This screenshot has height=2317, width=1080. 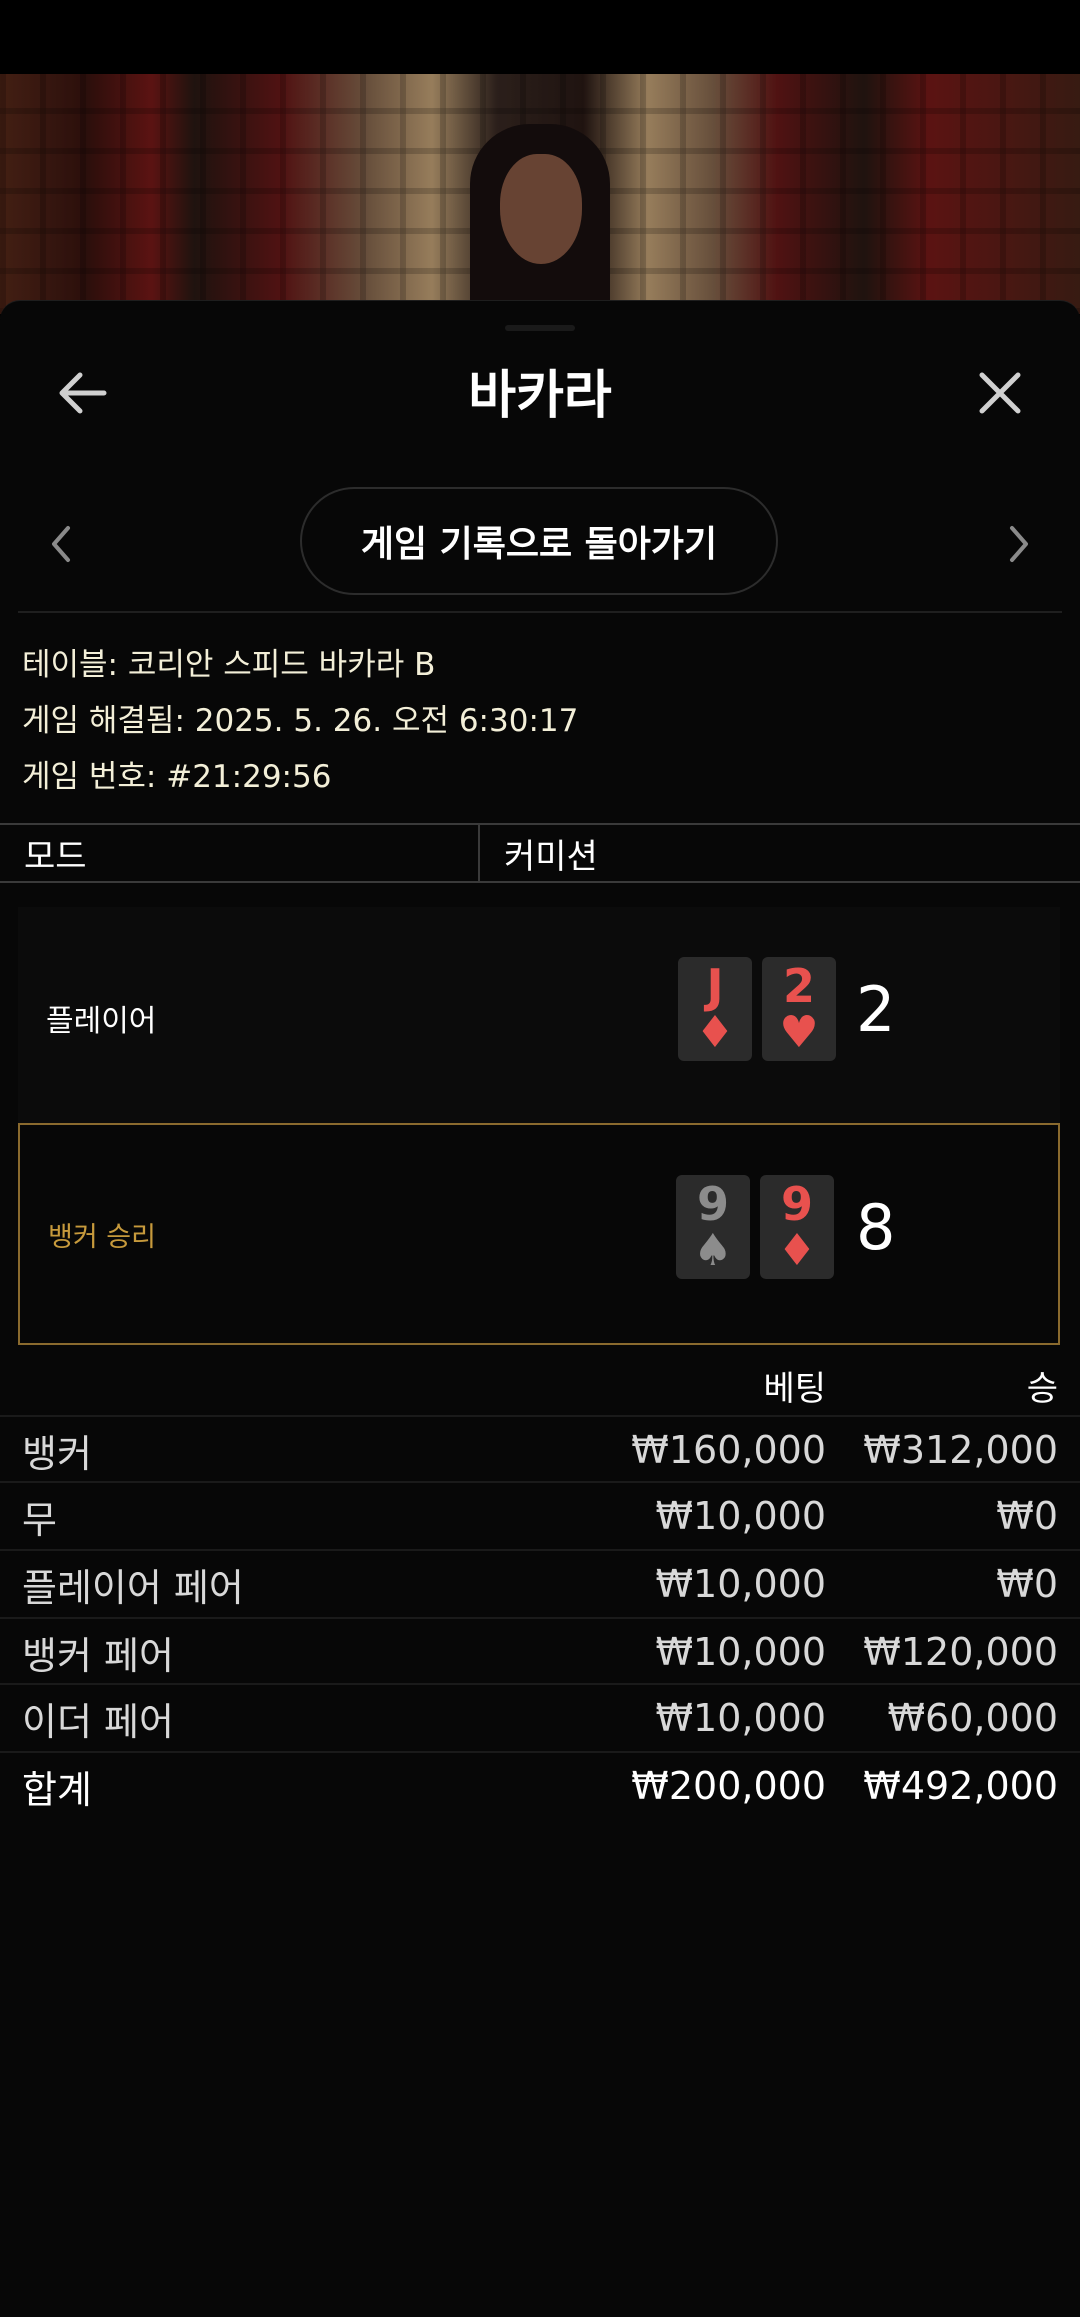 I want to click on chevron-right-icon, so click(x=1019, y=544).